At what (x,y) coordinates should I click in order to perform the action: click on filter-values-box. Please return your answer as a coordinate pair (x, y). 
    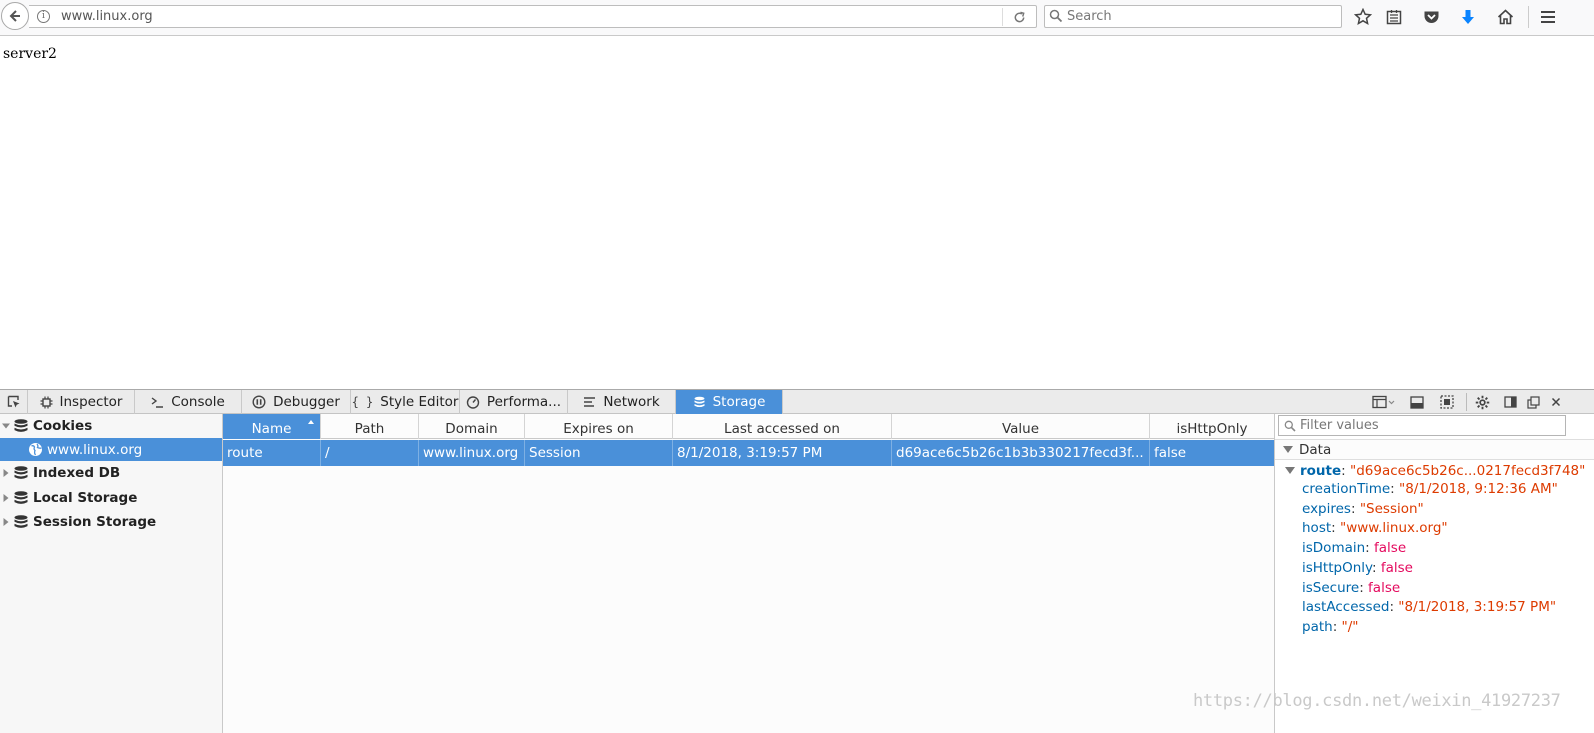
    Looking at the image, I should click on (1422, 425).